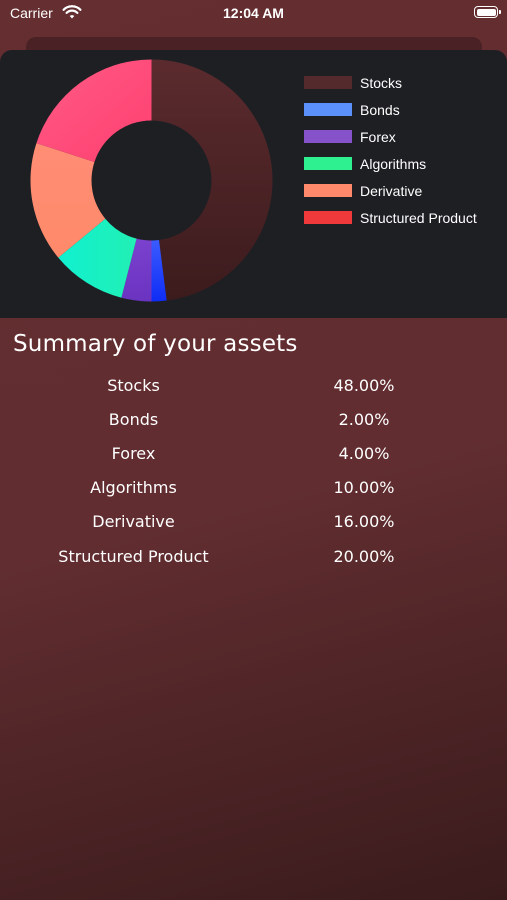 The image size is (507, 900). What do you see at coordinates (253, 488) in the screenshot?
I see `summary-row: Algorithms 10.00%` at bounding box center [253, 488].